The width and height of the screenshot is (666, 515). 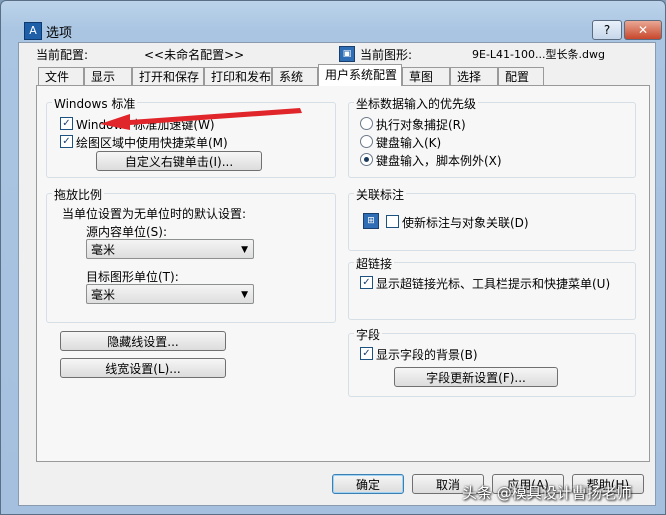 I want to click on tab-plot-publish: 打印和发布, so click(x=238, y=76).